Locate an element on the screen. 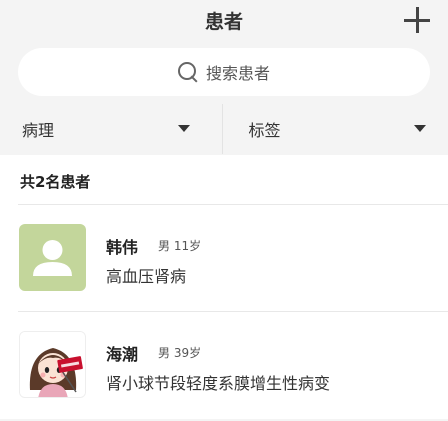 The width and height of the screenshot is (448, 421). patient-name: 韩伟 is located at coordinates (122, 246).